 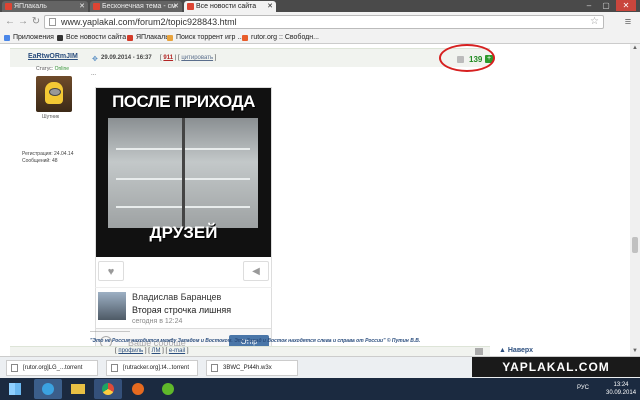 What do you see at coordinates (467, 58) in the screenshot?
I see `red-highlight-circle` at bounding box center [467, 58].